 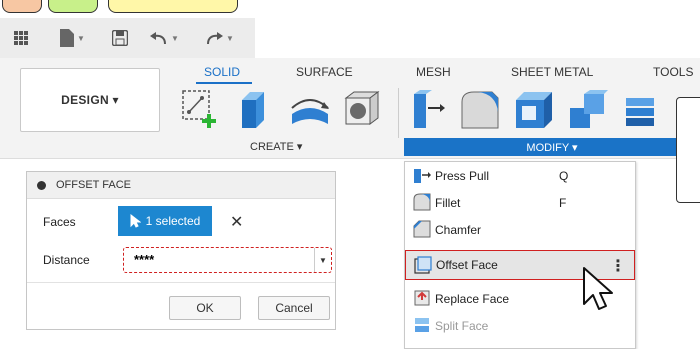 I want to click on tab-sheet-metal: SHEET METAL, so click(x=552, y=72).